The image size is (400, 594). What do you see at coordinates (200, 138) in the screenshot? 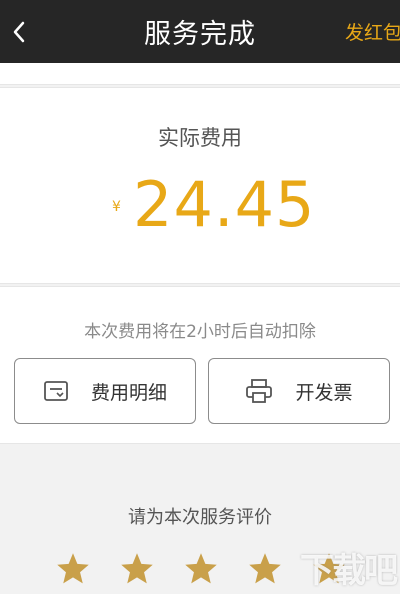
I see `actual-cost-label: 实际费用` at bounding box center [200, 138].